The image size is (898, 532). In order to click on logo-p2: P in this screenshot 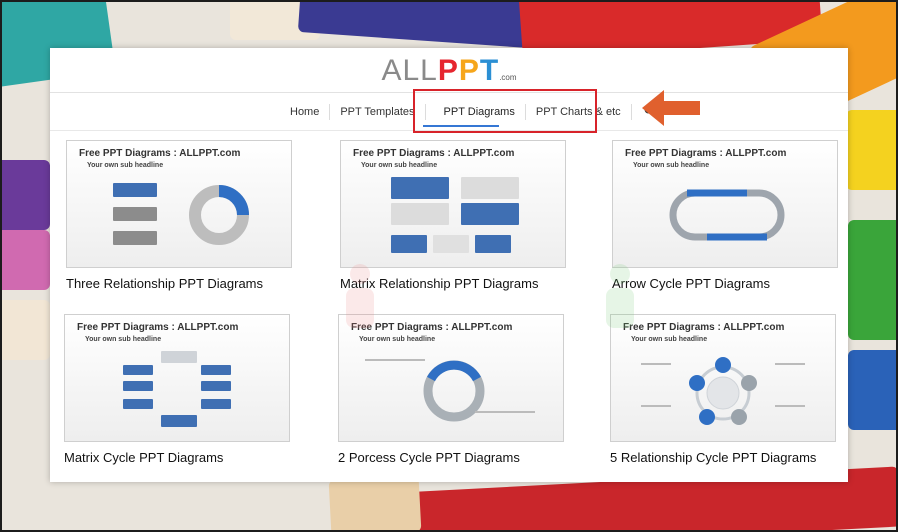, I will do `click(469, 70)`.